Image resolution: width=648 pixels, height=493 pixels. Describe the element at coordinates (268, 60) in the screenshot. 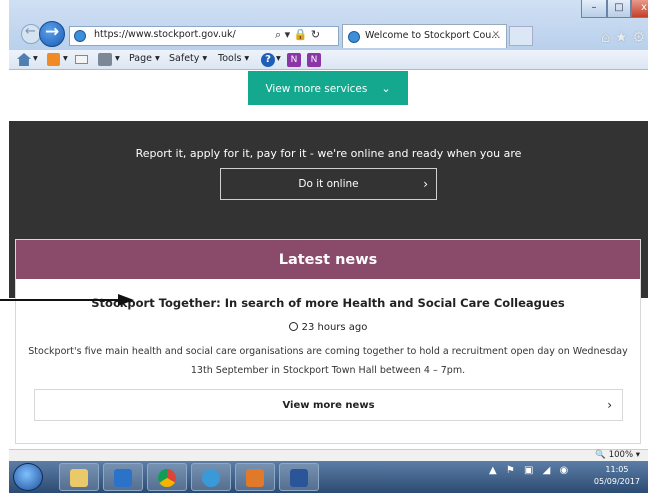

I see `help-icon: ?` at that location.